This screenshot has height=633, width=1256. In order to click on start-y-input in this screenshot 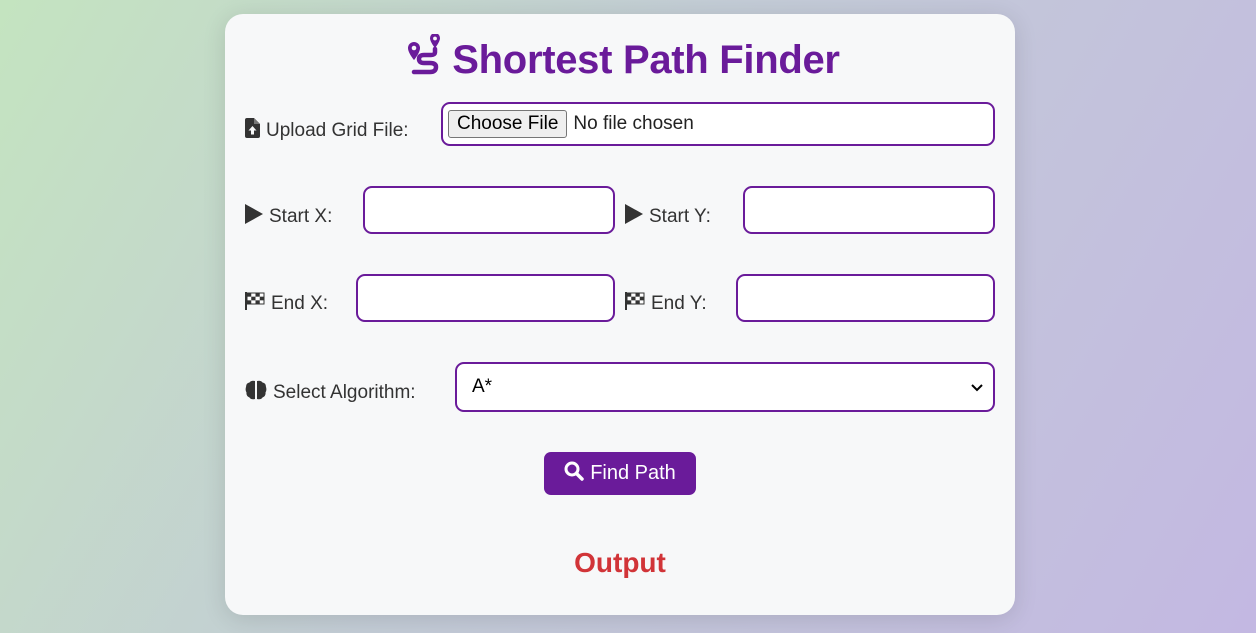, I will do `click(869, 210)`.